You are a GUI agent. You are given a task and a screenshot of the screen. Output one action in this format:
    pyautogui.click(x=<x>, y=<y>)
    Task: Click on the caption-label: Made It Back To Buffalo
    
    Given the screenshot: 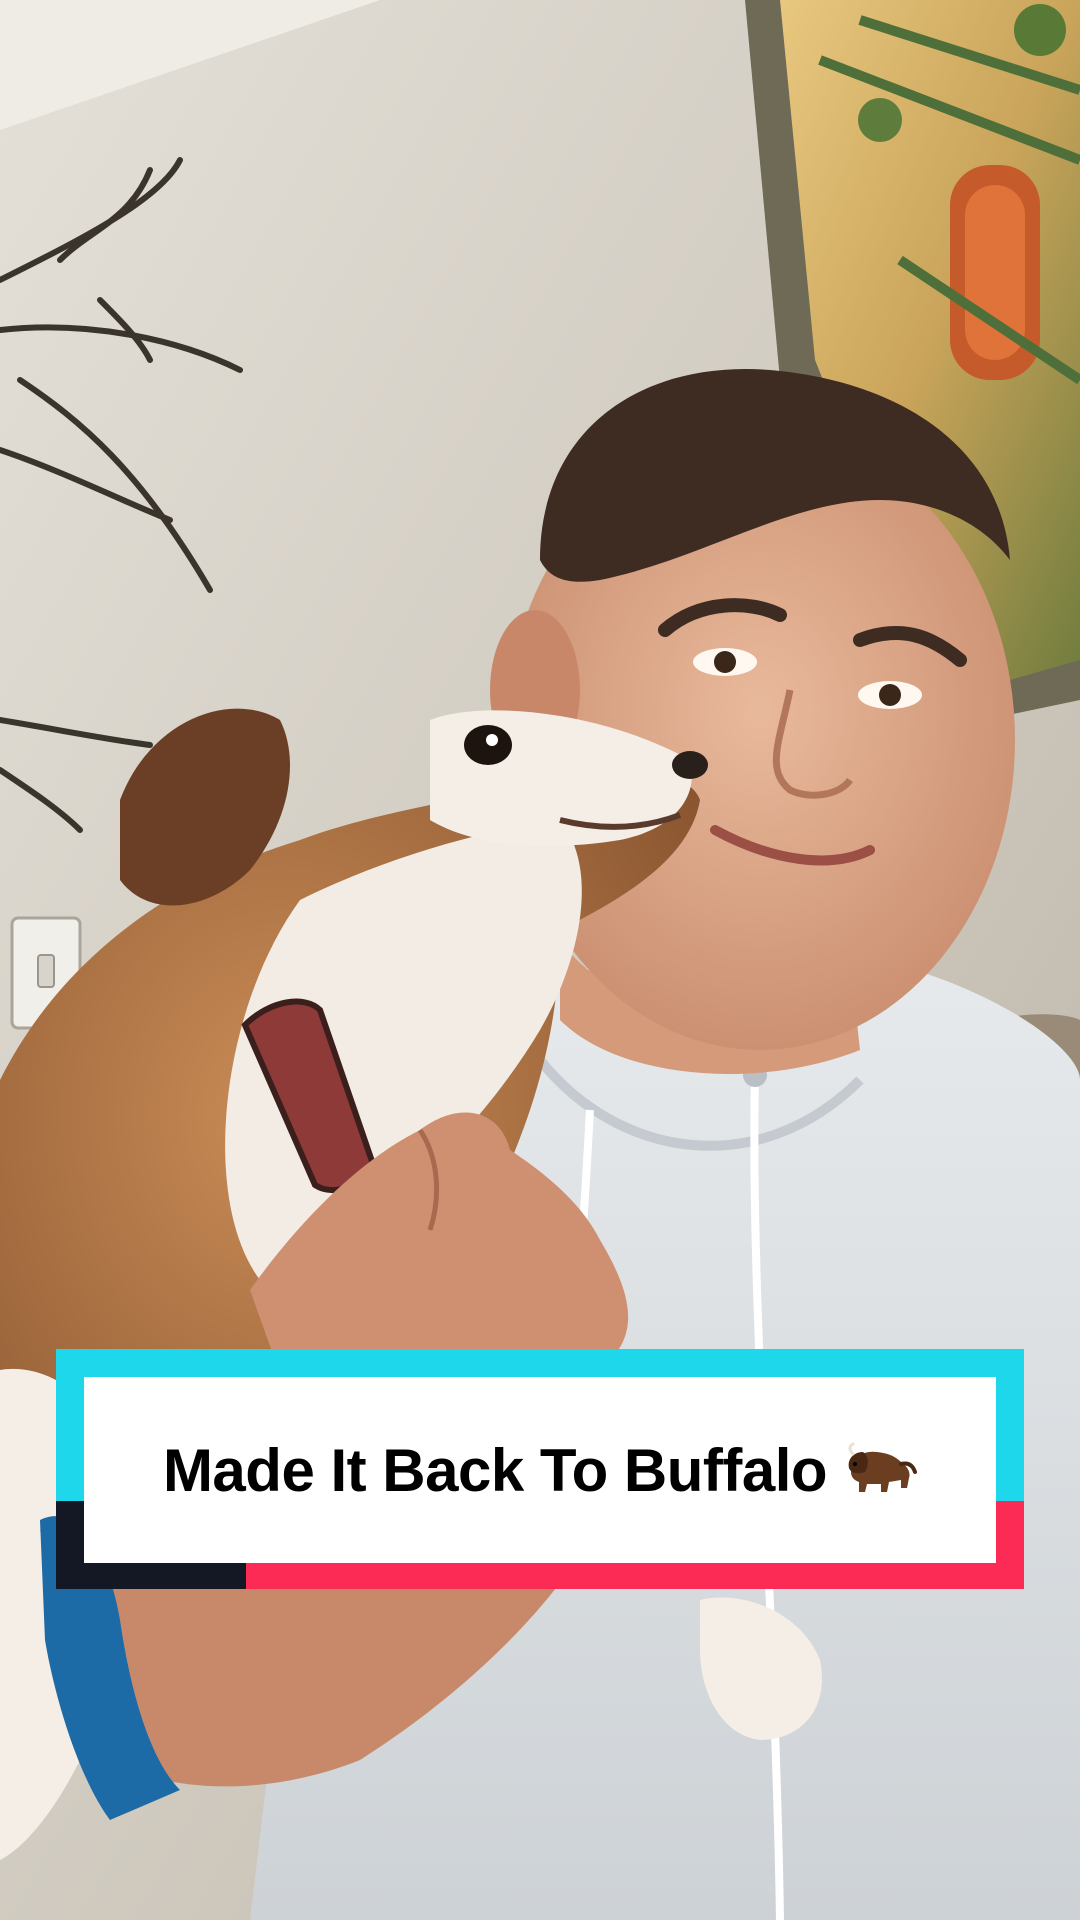 What is the action you would take?
    pyautogui.click(x=540, y=1470)
    